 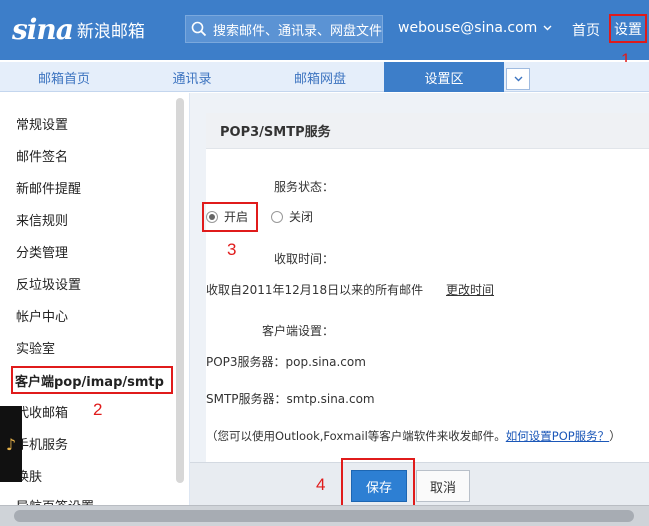 What do you see at coordinates (11, 444) in the screenshot?
I see `music-note-icon: ♪` at bounding box center [11, 444].